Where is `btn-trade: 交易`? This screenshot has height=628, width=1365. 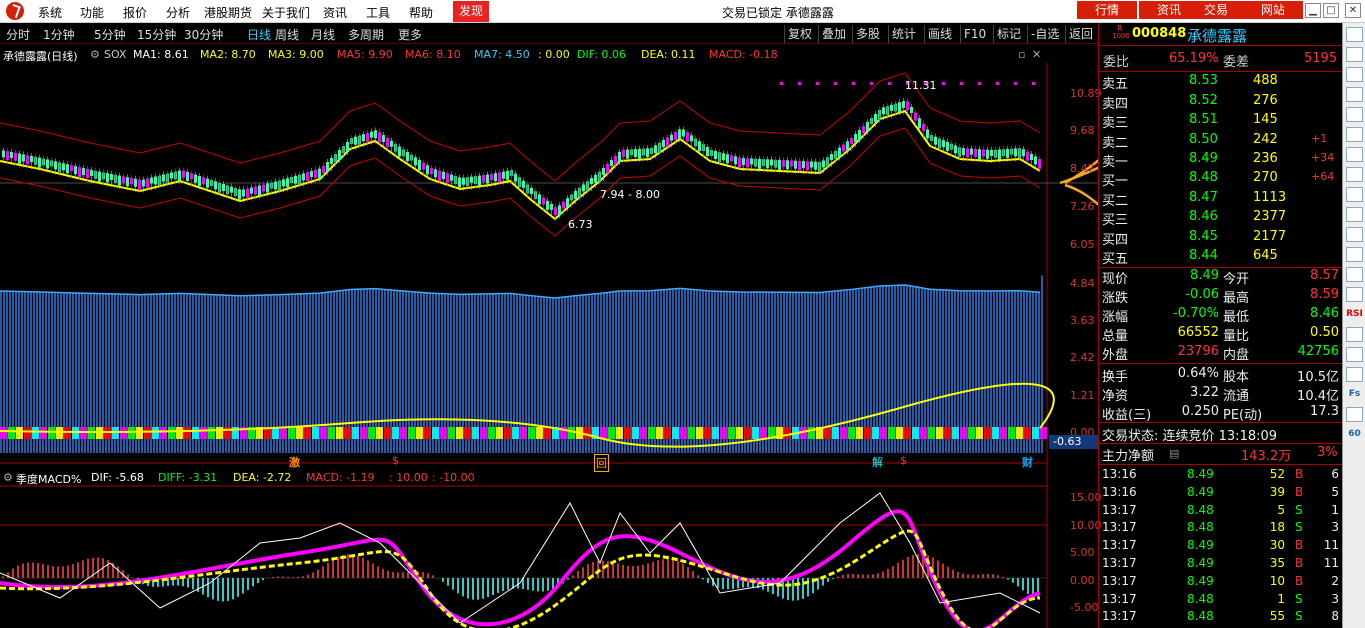 btn-trade: 交易 is located at coordinates (1216, 10).